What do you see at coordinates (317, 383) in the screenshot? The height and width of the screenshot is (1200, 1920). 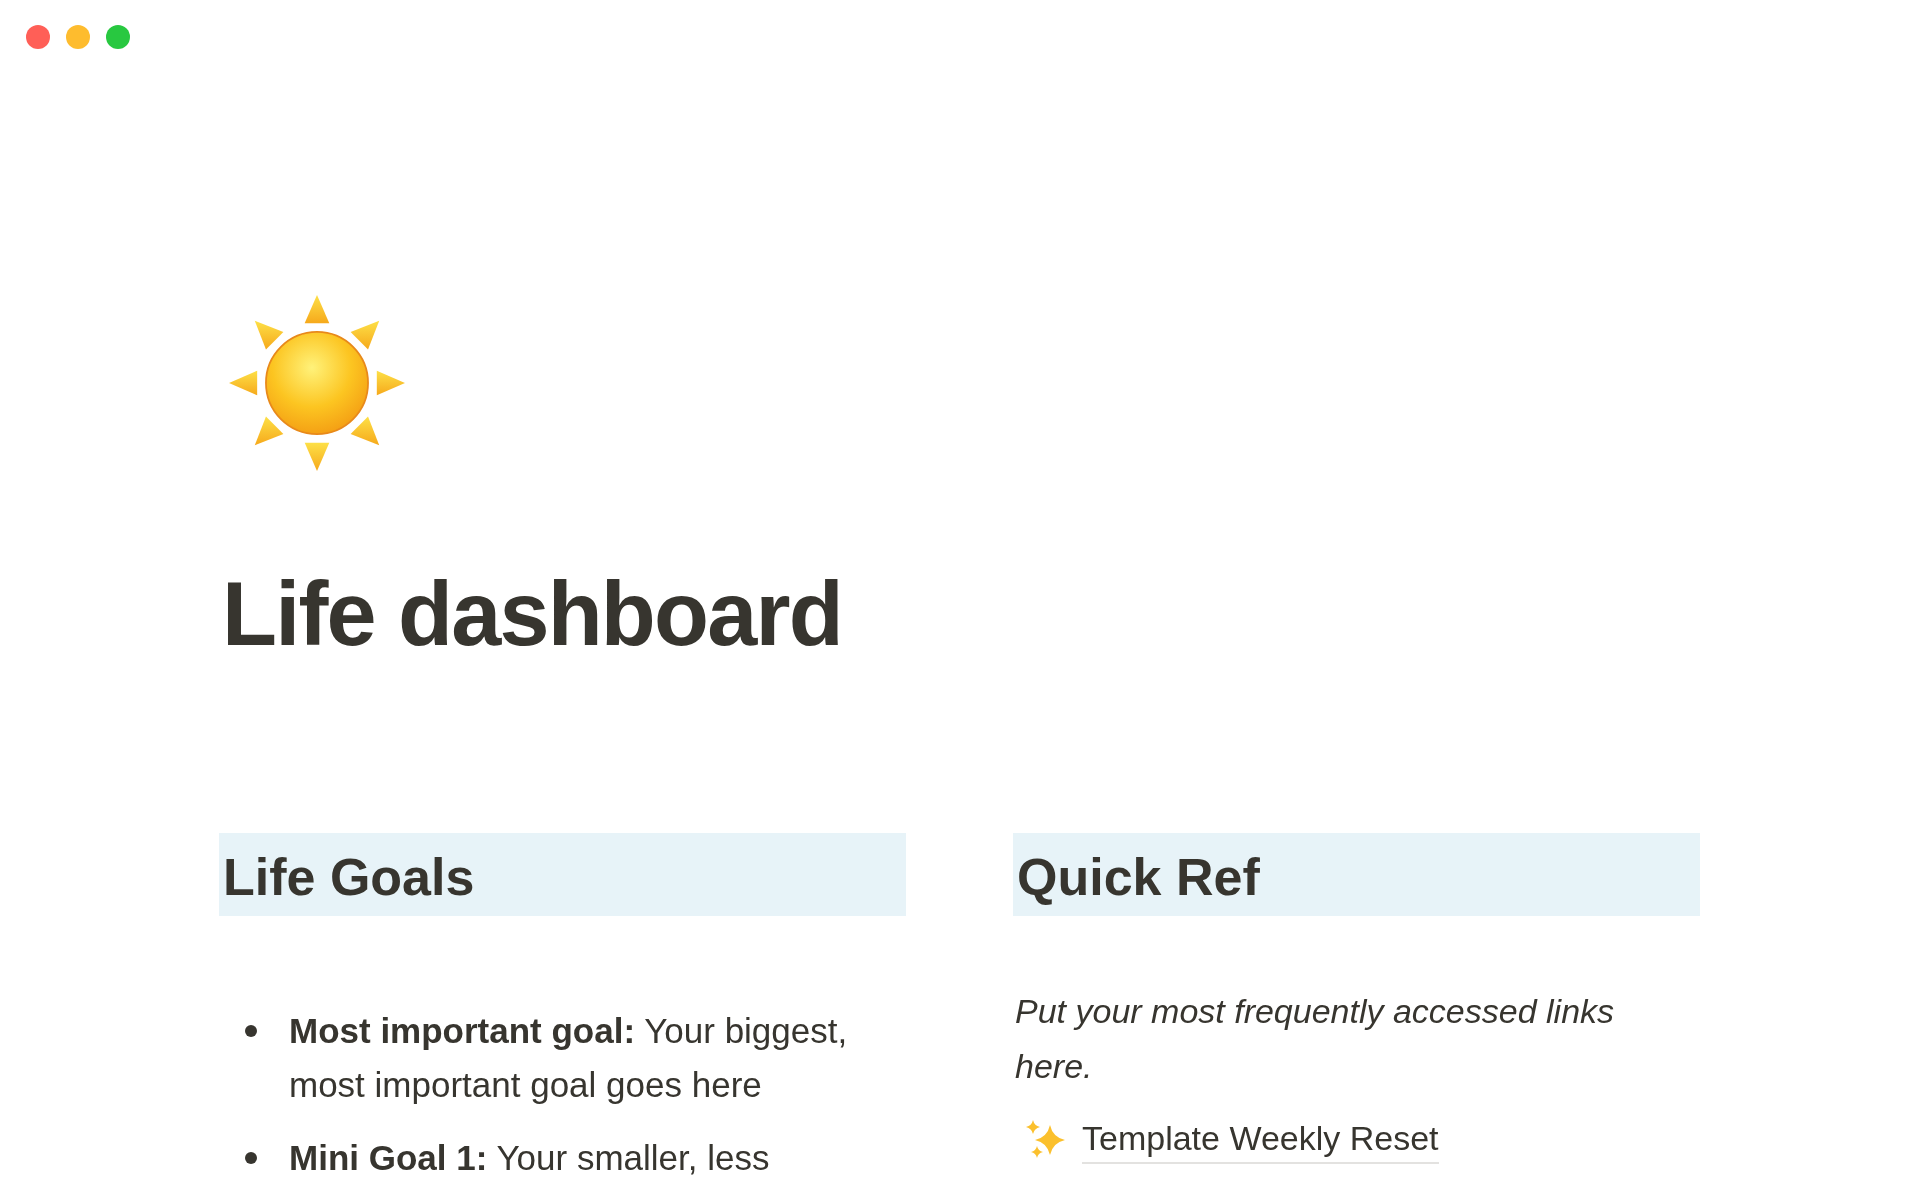 I see `sun-icon` at bounding box center [317, 383].